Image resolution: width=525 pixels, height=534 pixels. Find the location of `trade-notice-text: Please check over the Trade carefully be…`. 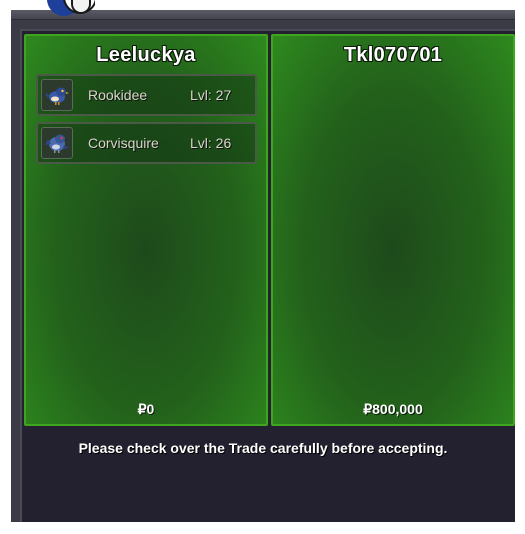

trade-notice-text: Please check over the Trade carefully be… is located at coordinates (263, 448).